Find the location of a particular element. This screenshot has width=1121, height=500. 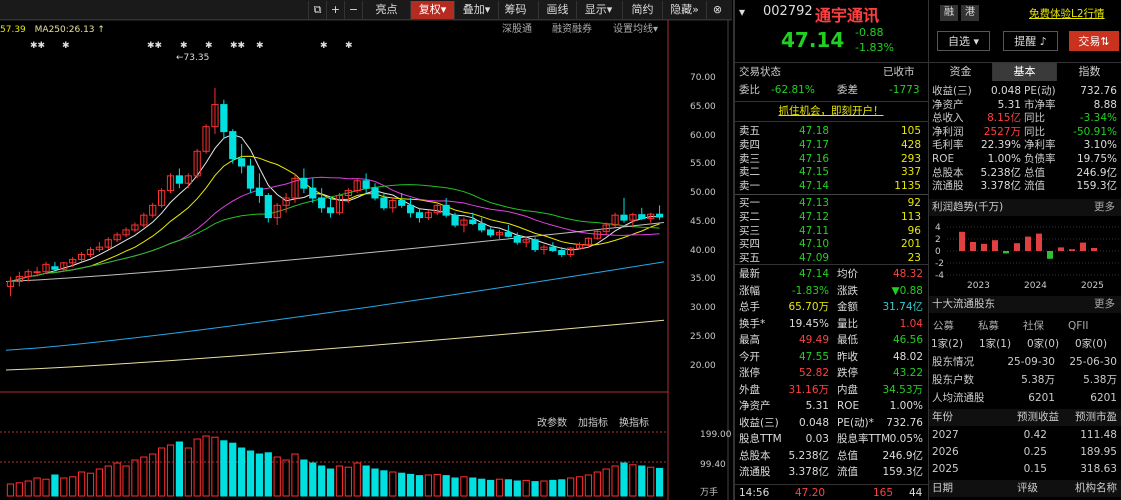

add-watchlist-button: 自选 ▾ is located at coordinates (963, 41).